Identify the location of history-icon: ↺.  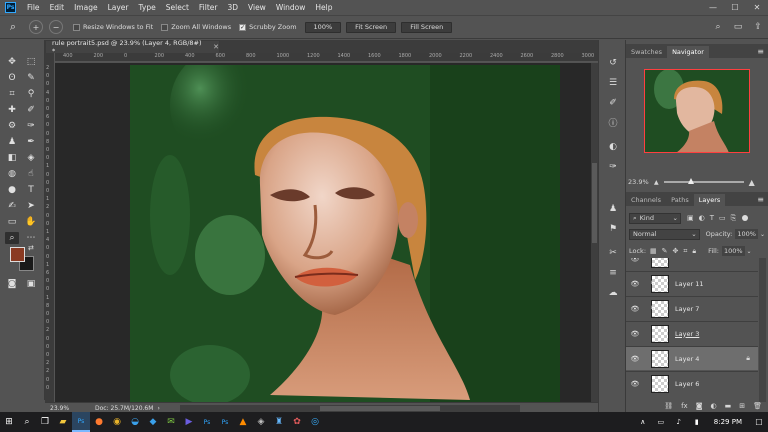
(613, 62).